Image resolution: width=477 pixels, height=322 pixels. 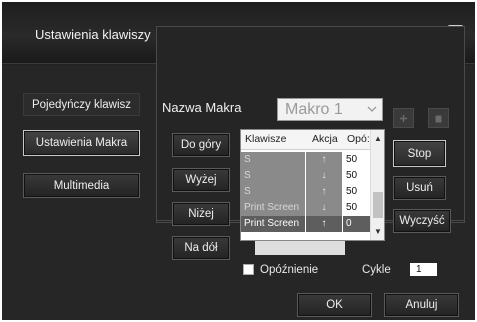 What do you see at coordinates (289, 270) in the screenshot?
I see `delay-label: Opóźnienie` at bounding box center [289, 270].